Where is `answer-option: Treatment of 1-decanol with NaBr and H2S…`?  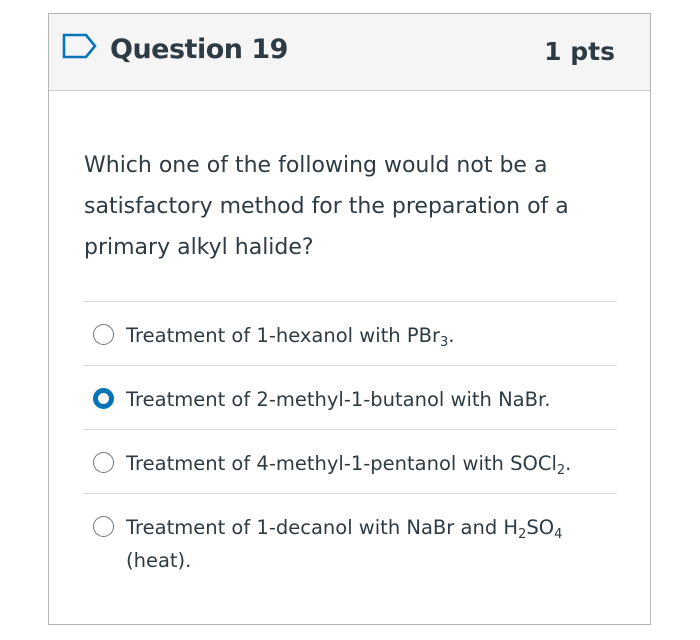
answer-option: Treatment of 1-decanol with NaBr and H2S… is located at coordinates (350, 543).